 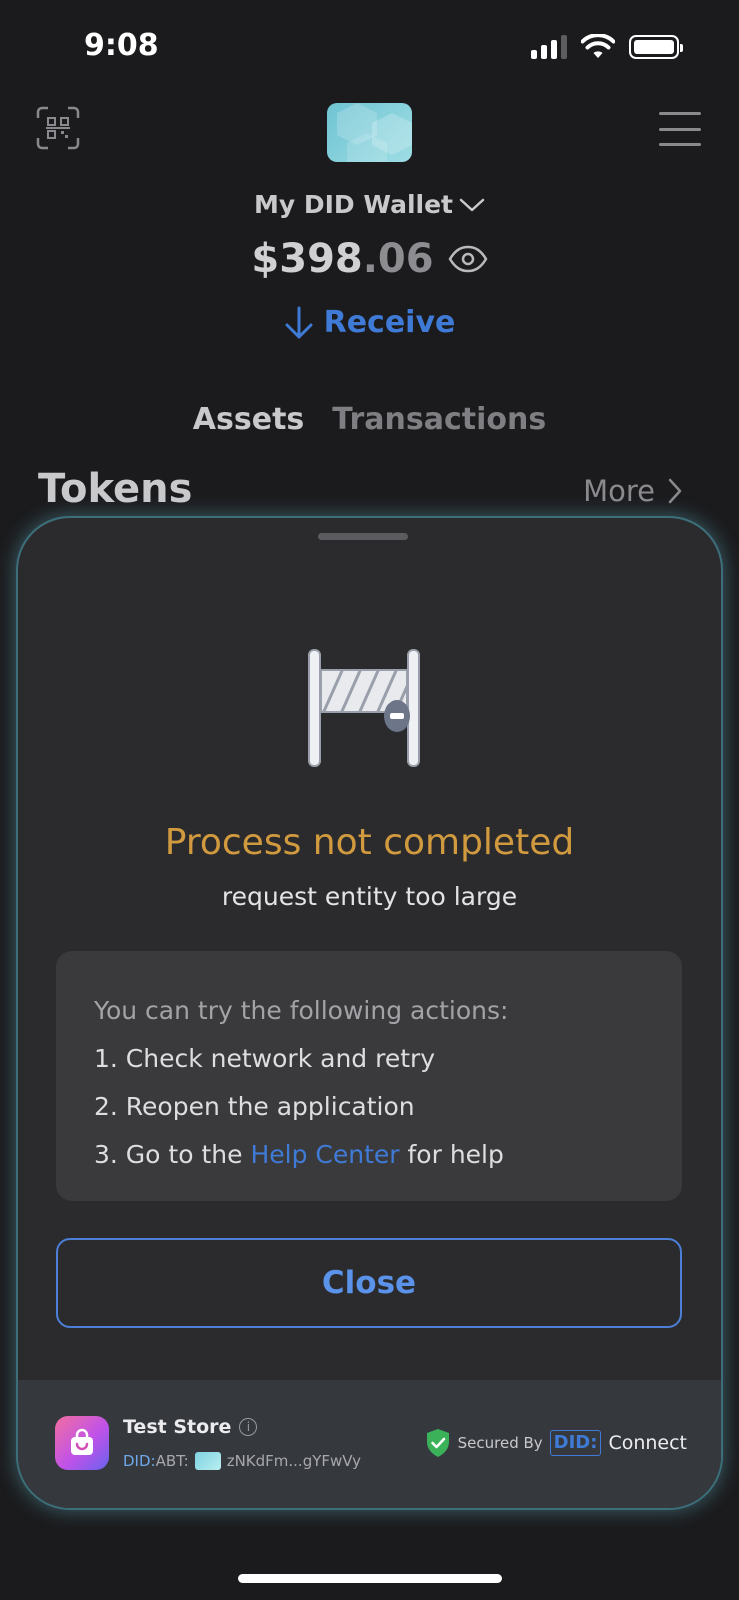 What do you see at coordinates (370, 1578) in the screenshot?
I see `home-indicator` at bounding box center [370, 1578].